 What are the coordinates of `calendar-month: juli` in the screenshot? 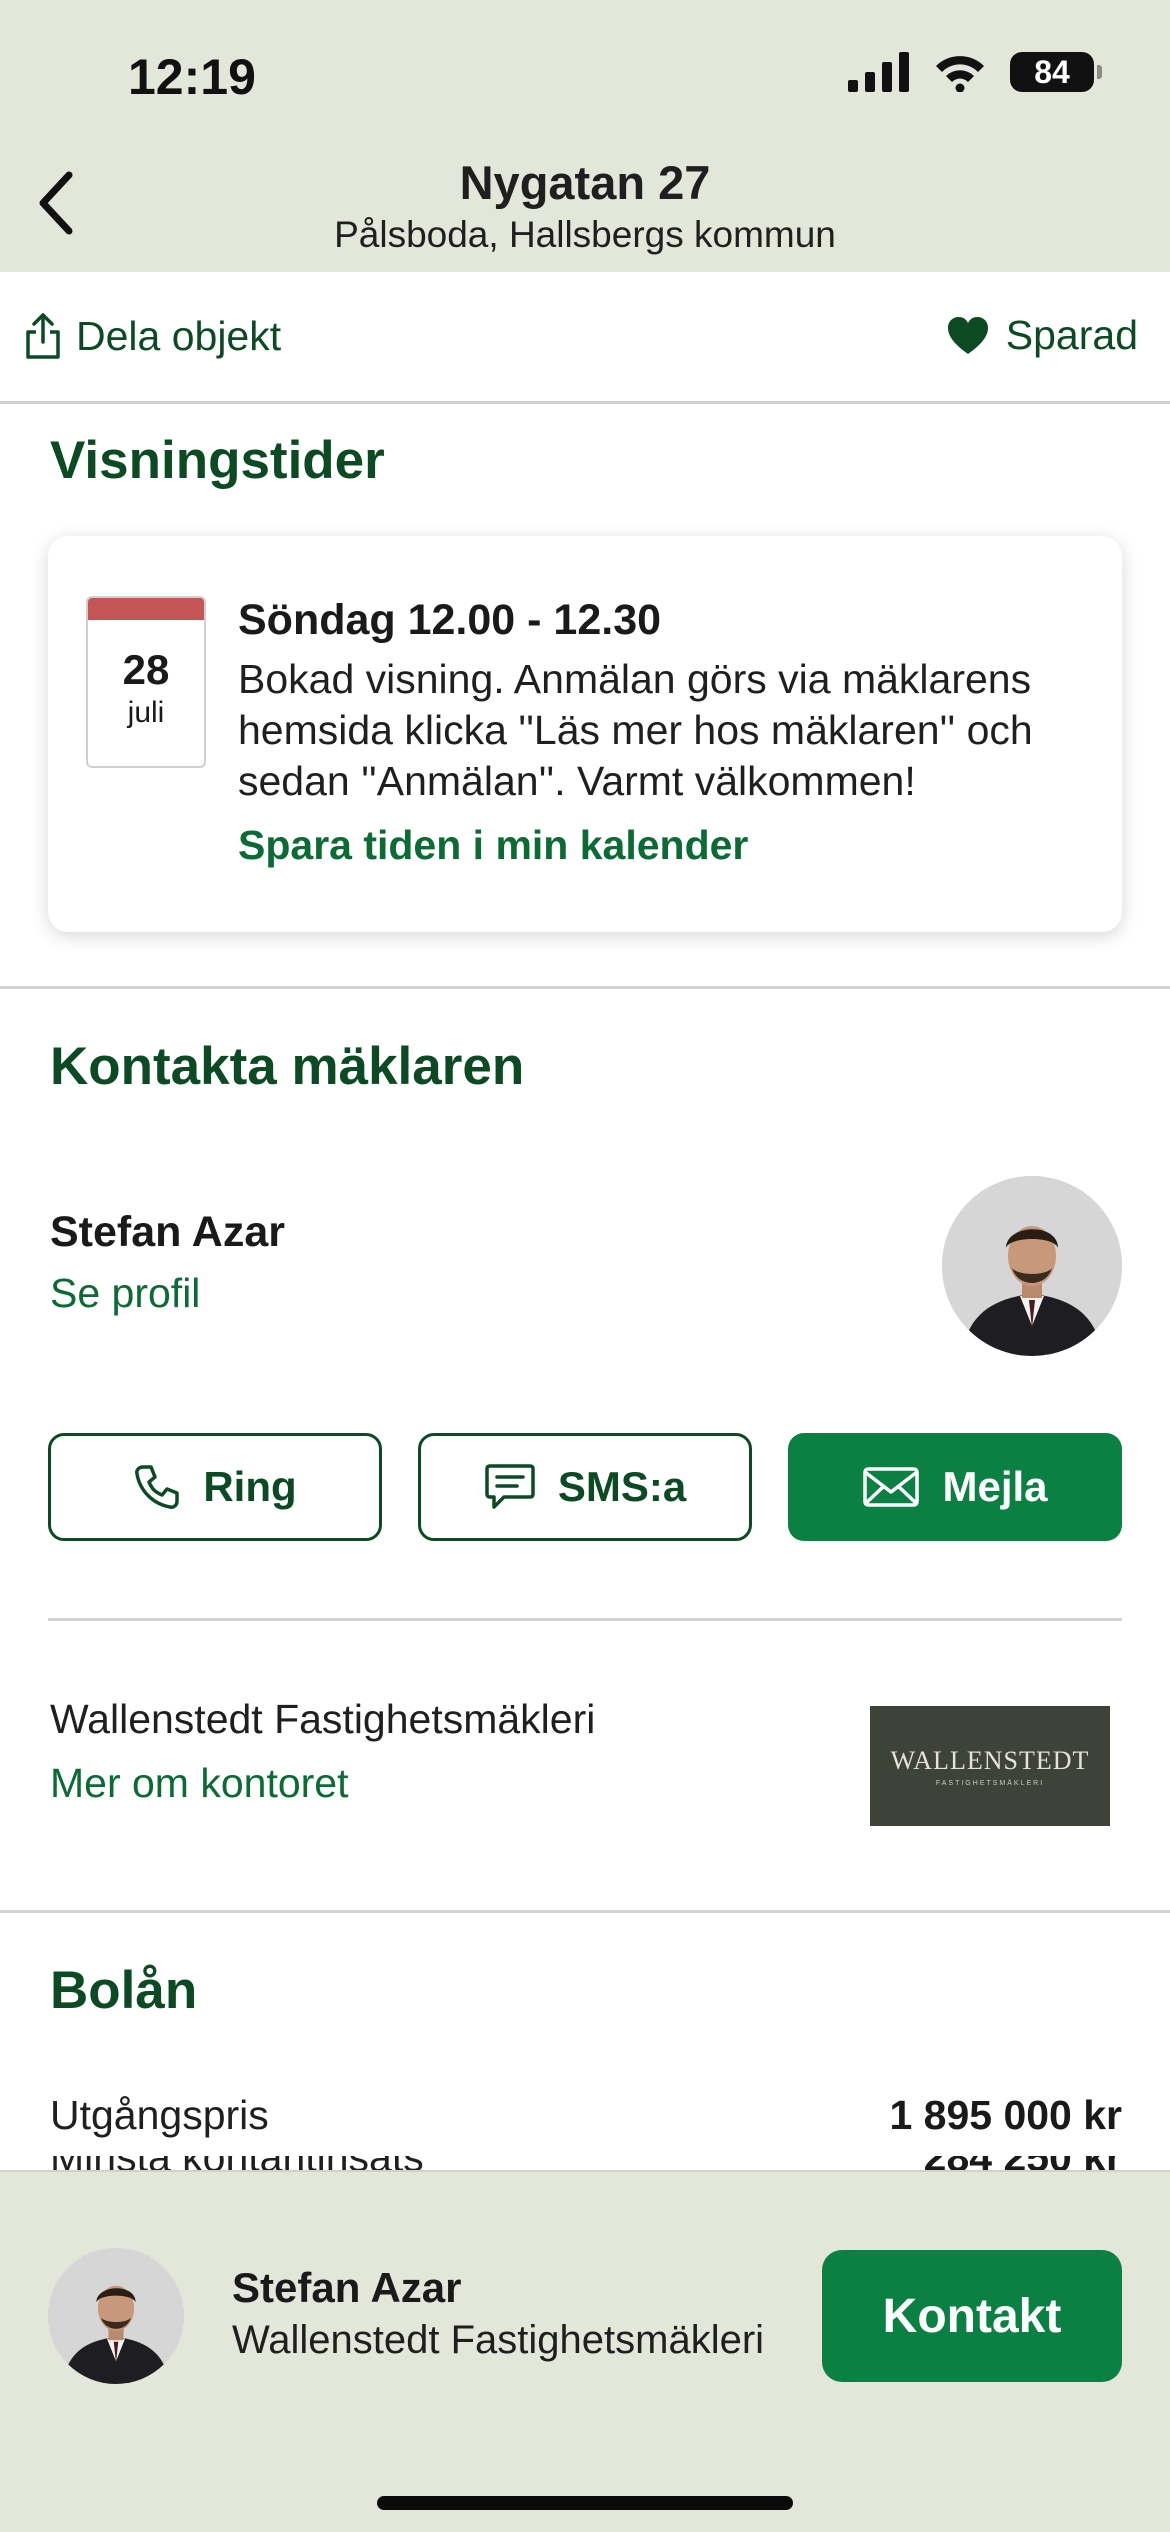 It's located at (146, 712).